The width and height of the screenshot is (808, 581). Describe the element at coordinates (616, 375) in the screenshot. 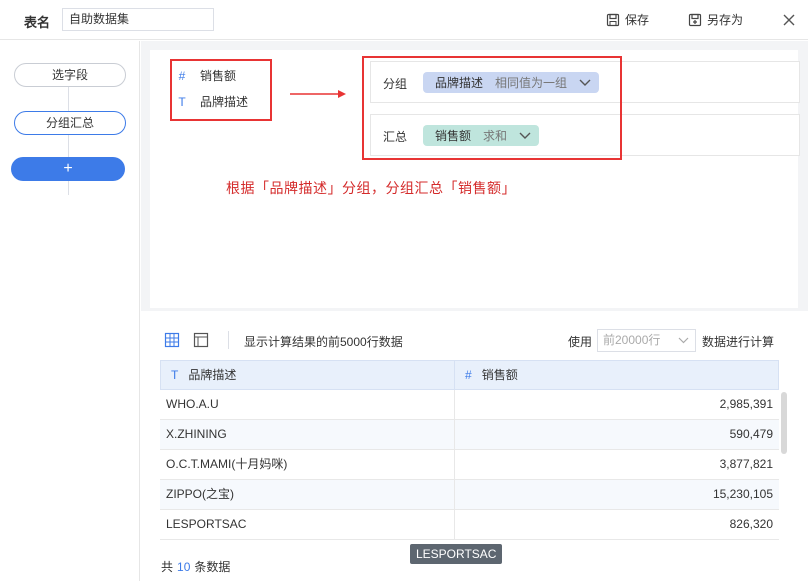

I see `column-header-sales: # 销售额` at that location.